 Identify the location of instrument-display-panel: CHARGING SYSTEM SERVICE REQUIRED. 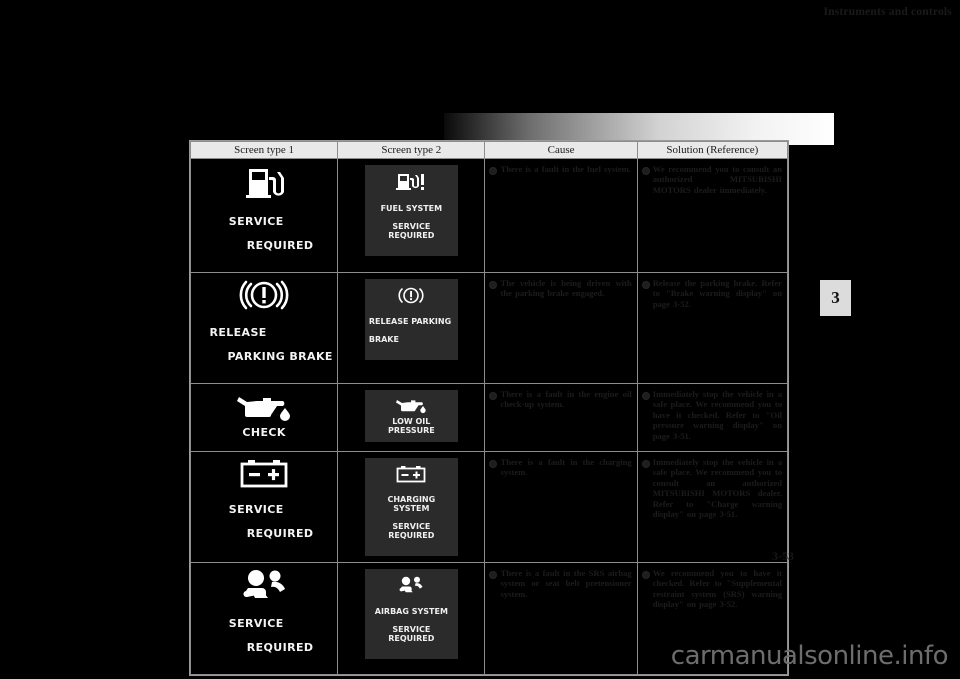
(411, 507).